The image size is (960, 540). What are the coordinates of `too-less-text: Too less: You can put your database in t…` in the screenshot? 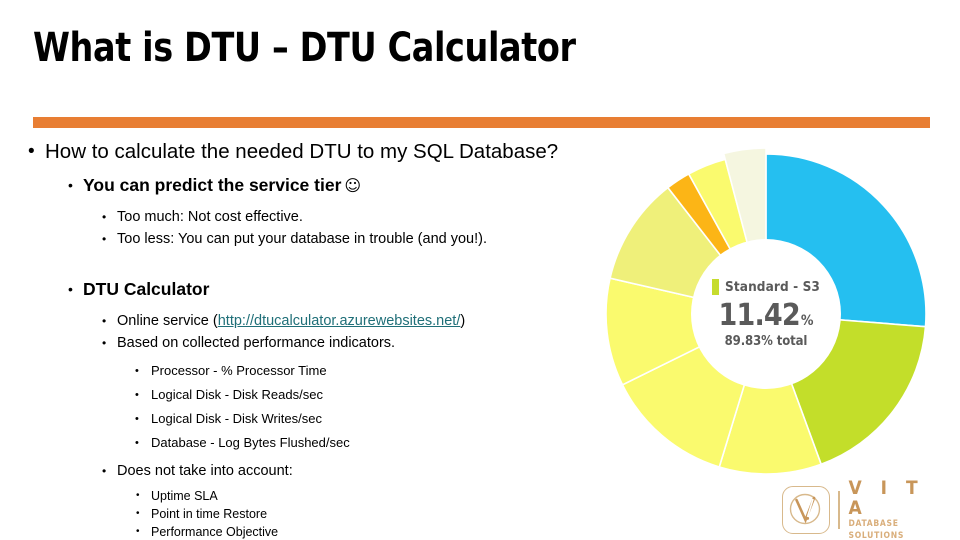 It's located at (302, 239).